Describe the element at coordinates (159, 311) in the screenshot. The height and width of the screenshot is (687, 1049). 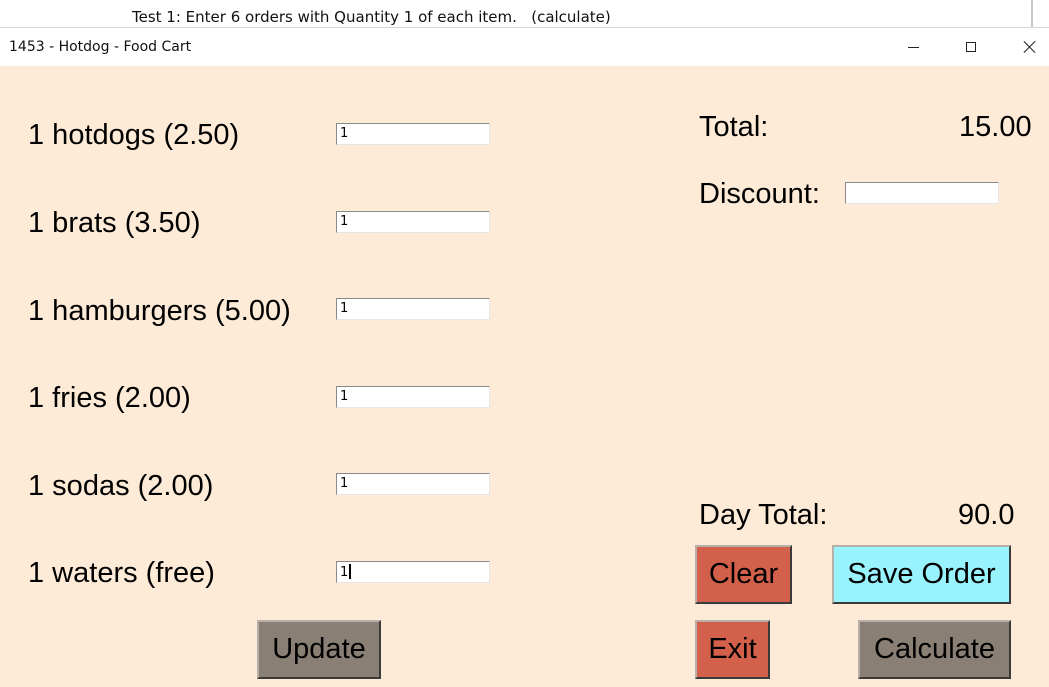
I see `item-label-hamburgers: 1 hamburgers (5.00)` at that location.